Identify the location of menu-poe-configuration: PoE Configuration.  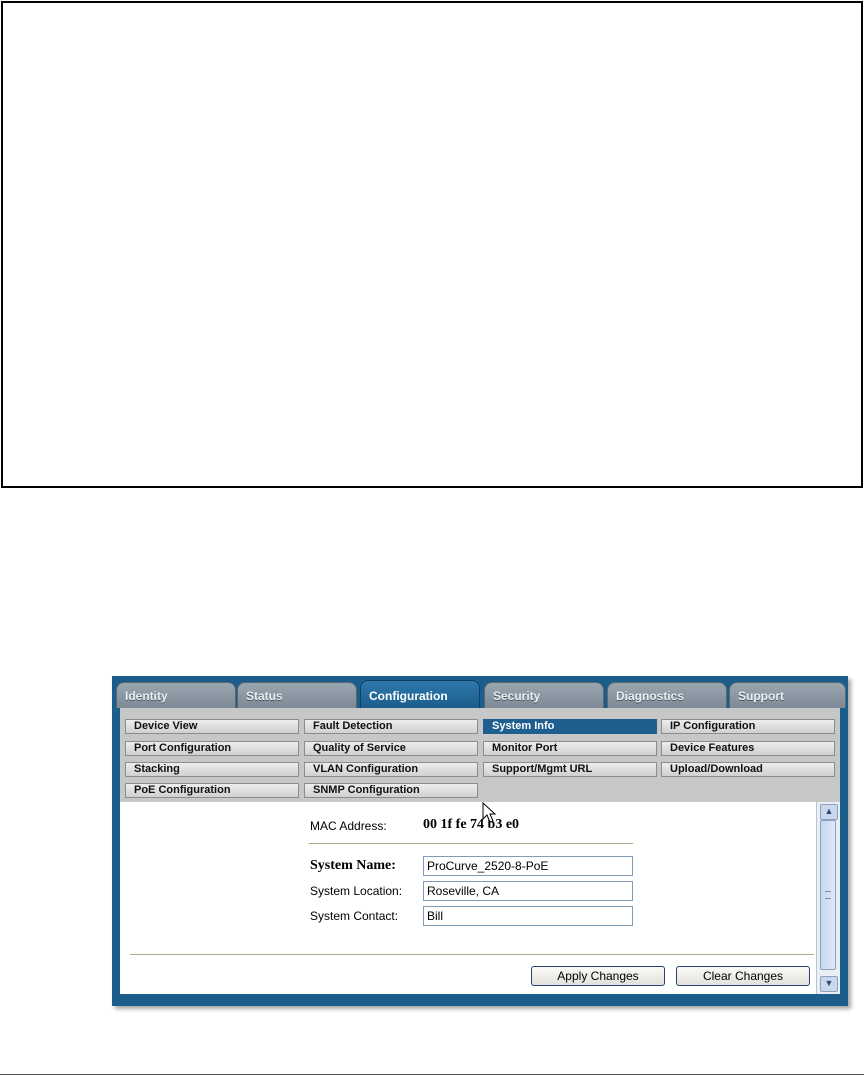
(212, 790).